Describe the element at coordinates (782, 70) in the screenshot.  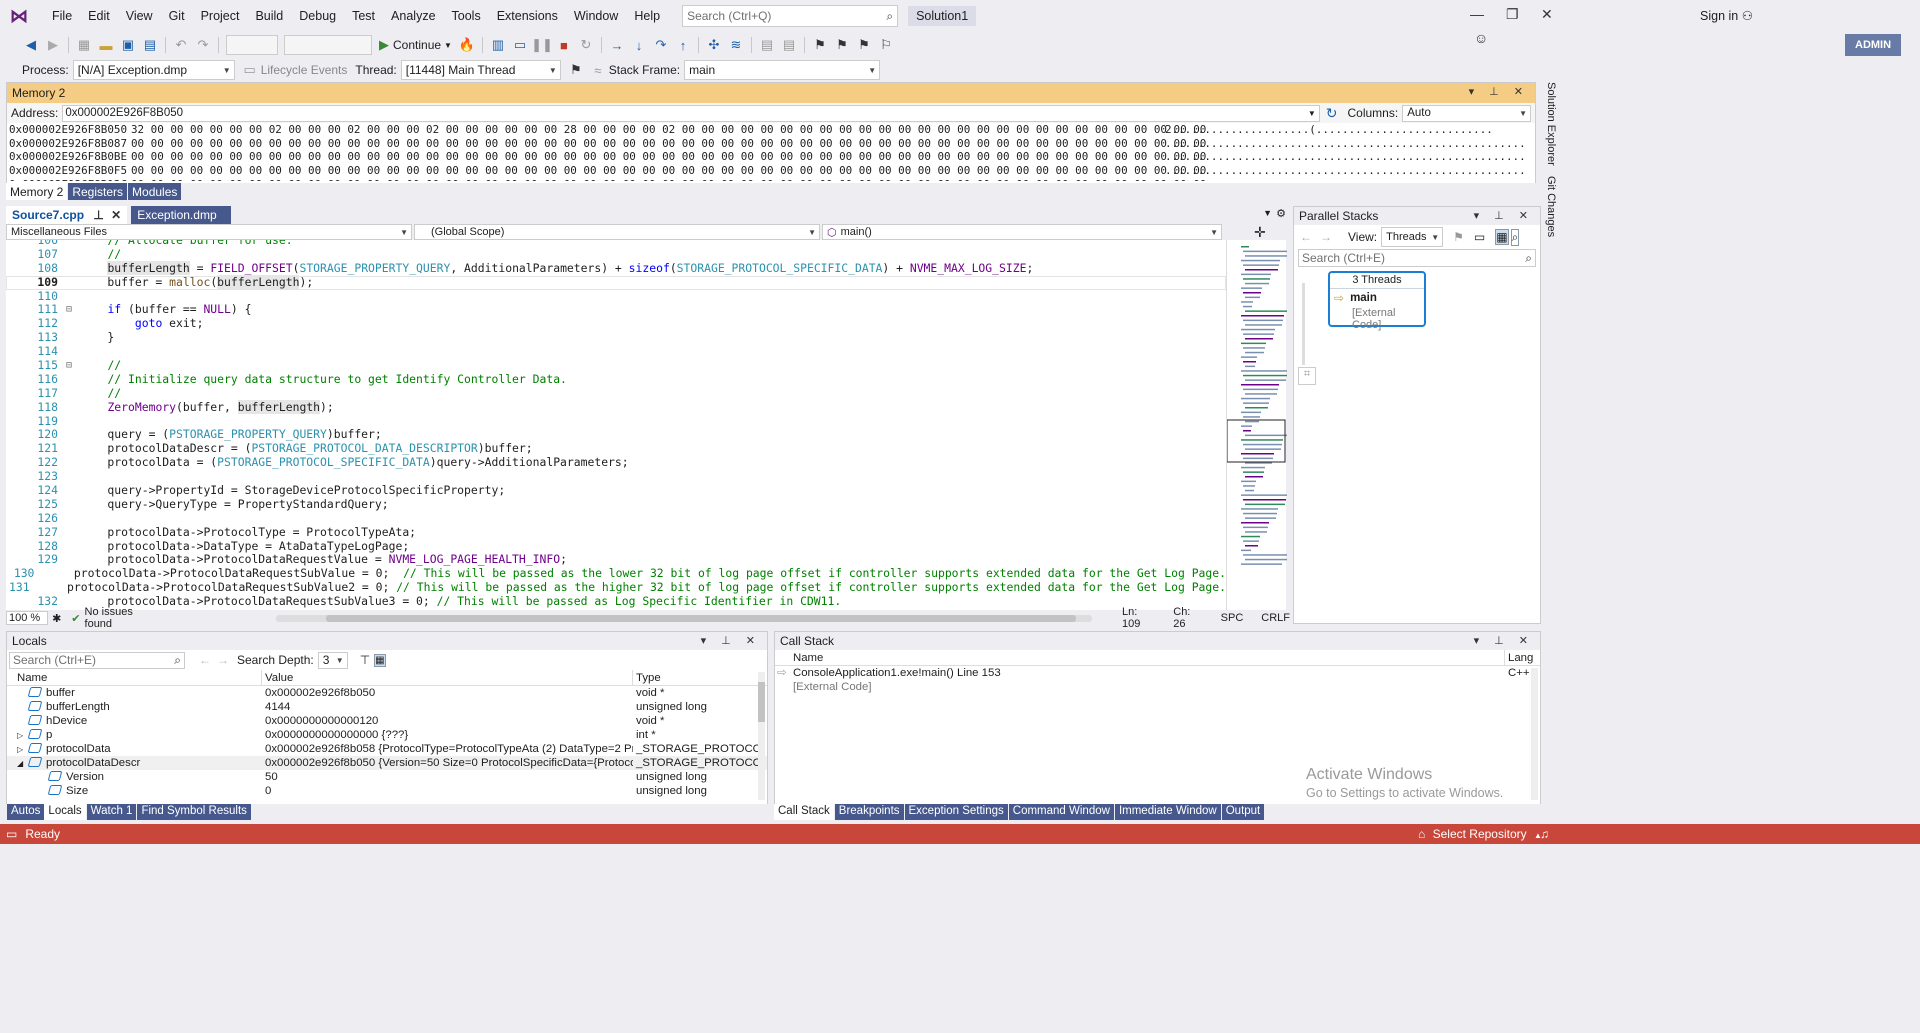
I see `stack-frame-combo: main ▼` at that location.